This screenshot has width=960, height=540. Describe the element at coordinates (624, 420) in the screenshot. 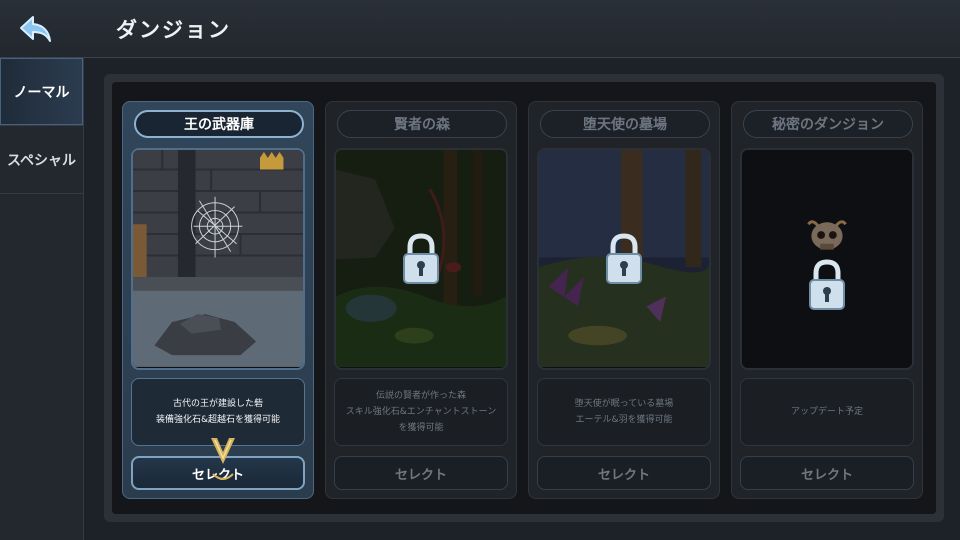

I see `description-line: エーテル&羽を獲得可能` at that location.